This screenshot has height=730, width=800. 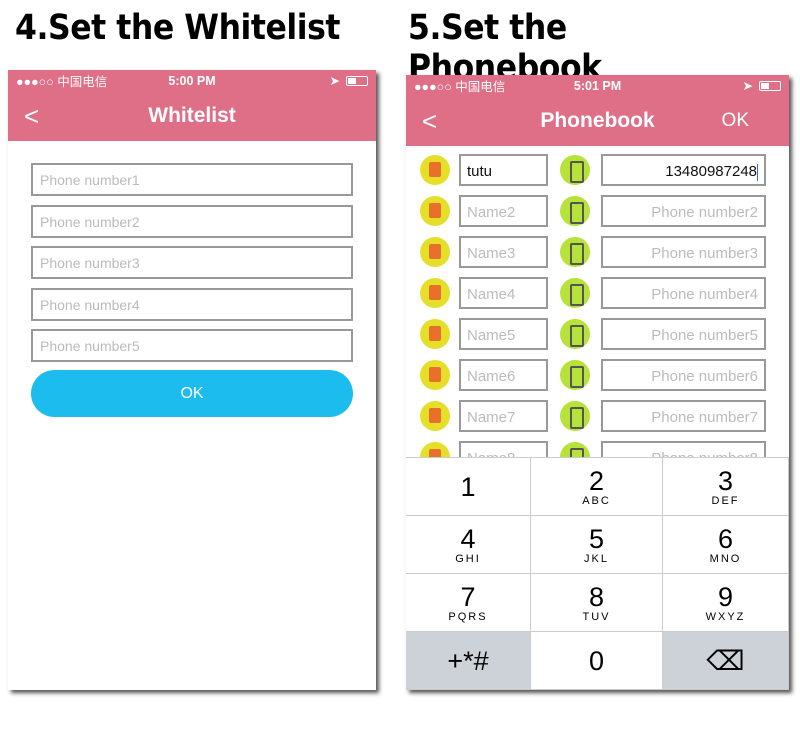 I want to click on name-input: Name5, so click(x=503, y=334).